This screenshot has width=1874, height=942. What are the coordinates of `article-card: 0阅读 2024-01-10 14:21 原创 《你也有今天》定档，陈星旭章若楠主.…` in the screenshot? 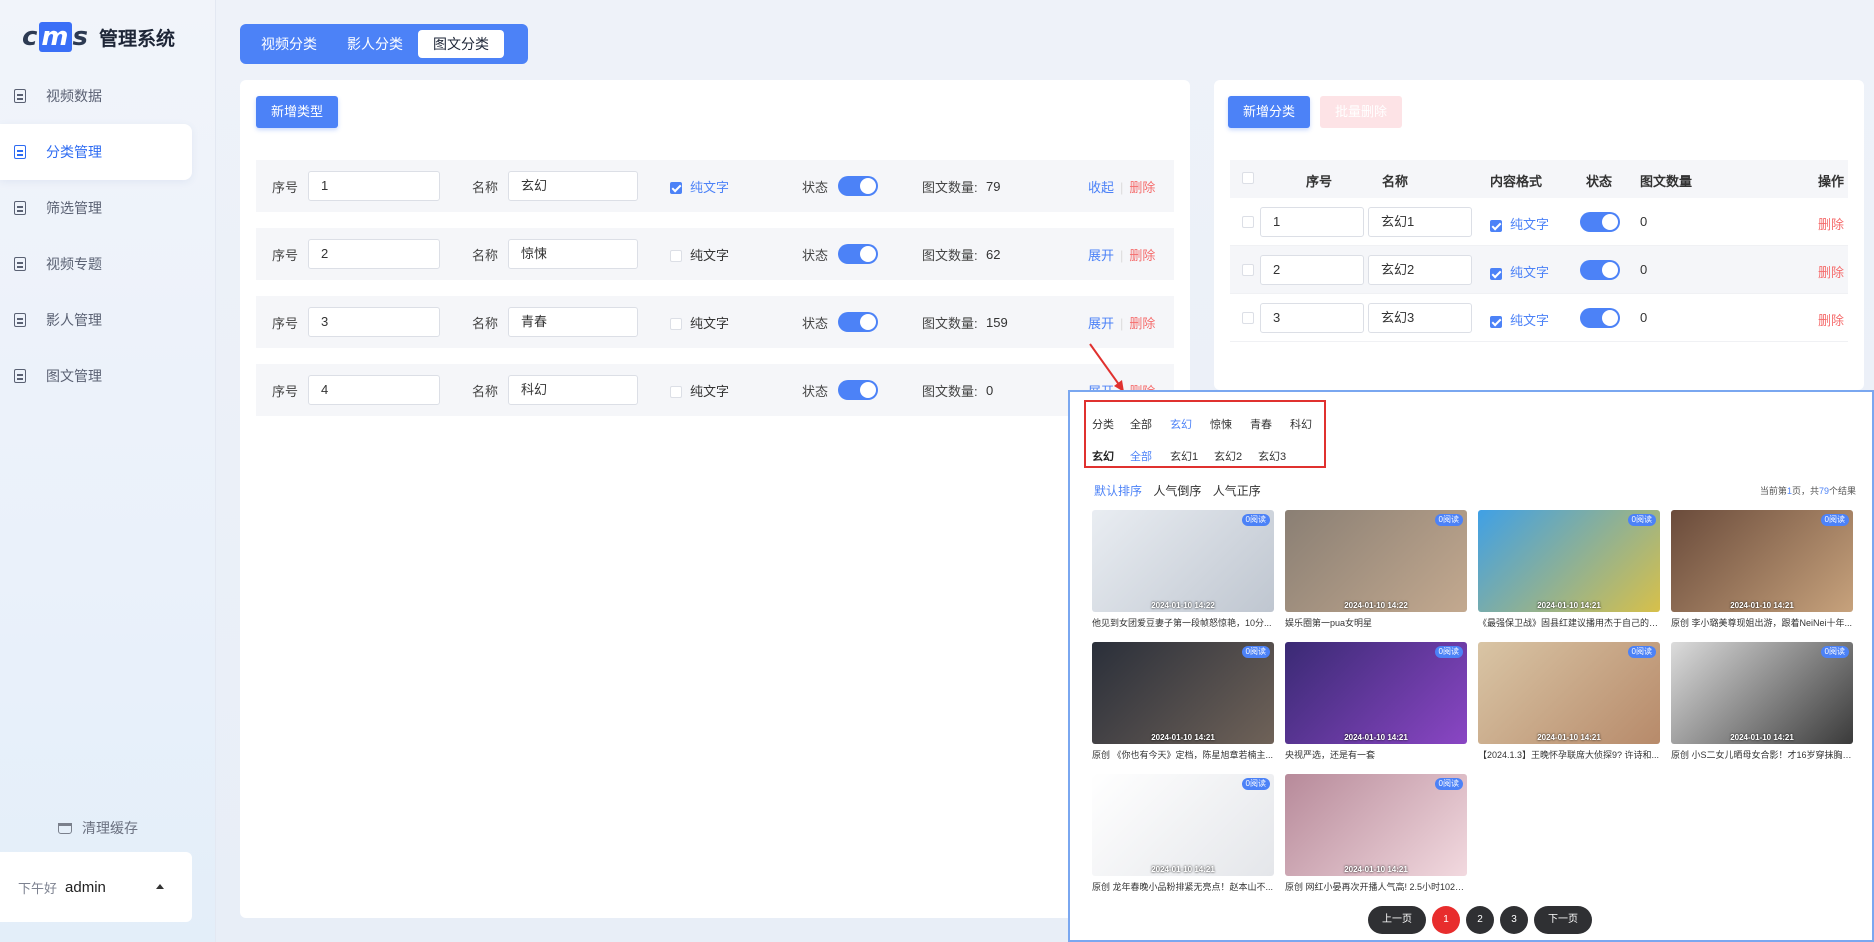 It's located at (1183, 701).